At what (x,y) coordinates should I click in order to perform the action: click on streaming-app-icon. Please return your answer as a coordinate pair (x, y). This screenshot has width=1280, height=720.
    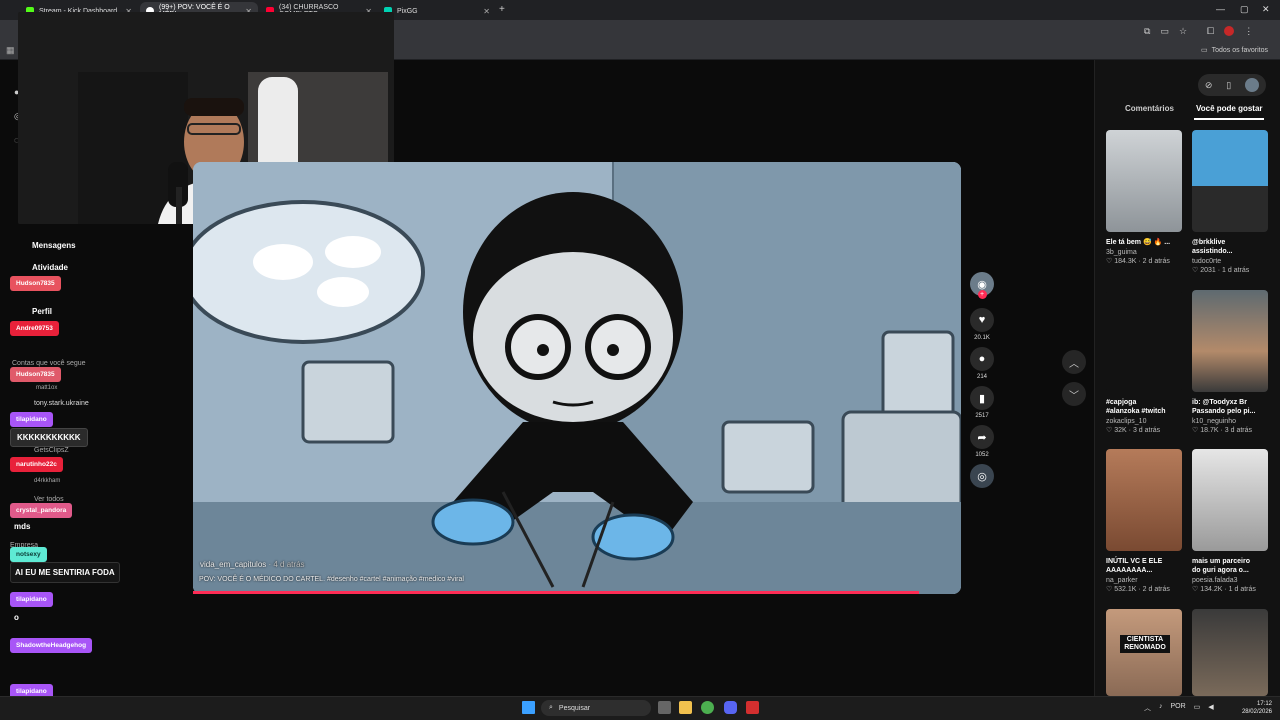
    Looking at the image, I should click on (752, 707).